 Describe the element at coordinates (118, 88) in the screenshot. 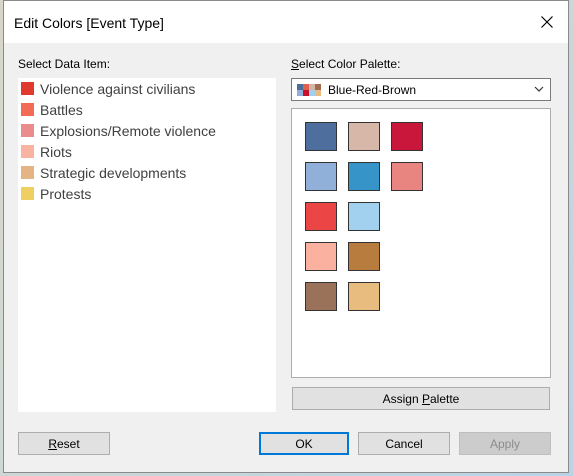

I see `data-item-label: Violence against civilians` at that location.